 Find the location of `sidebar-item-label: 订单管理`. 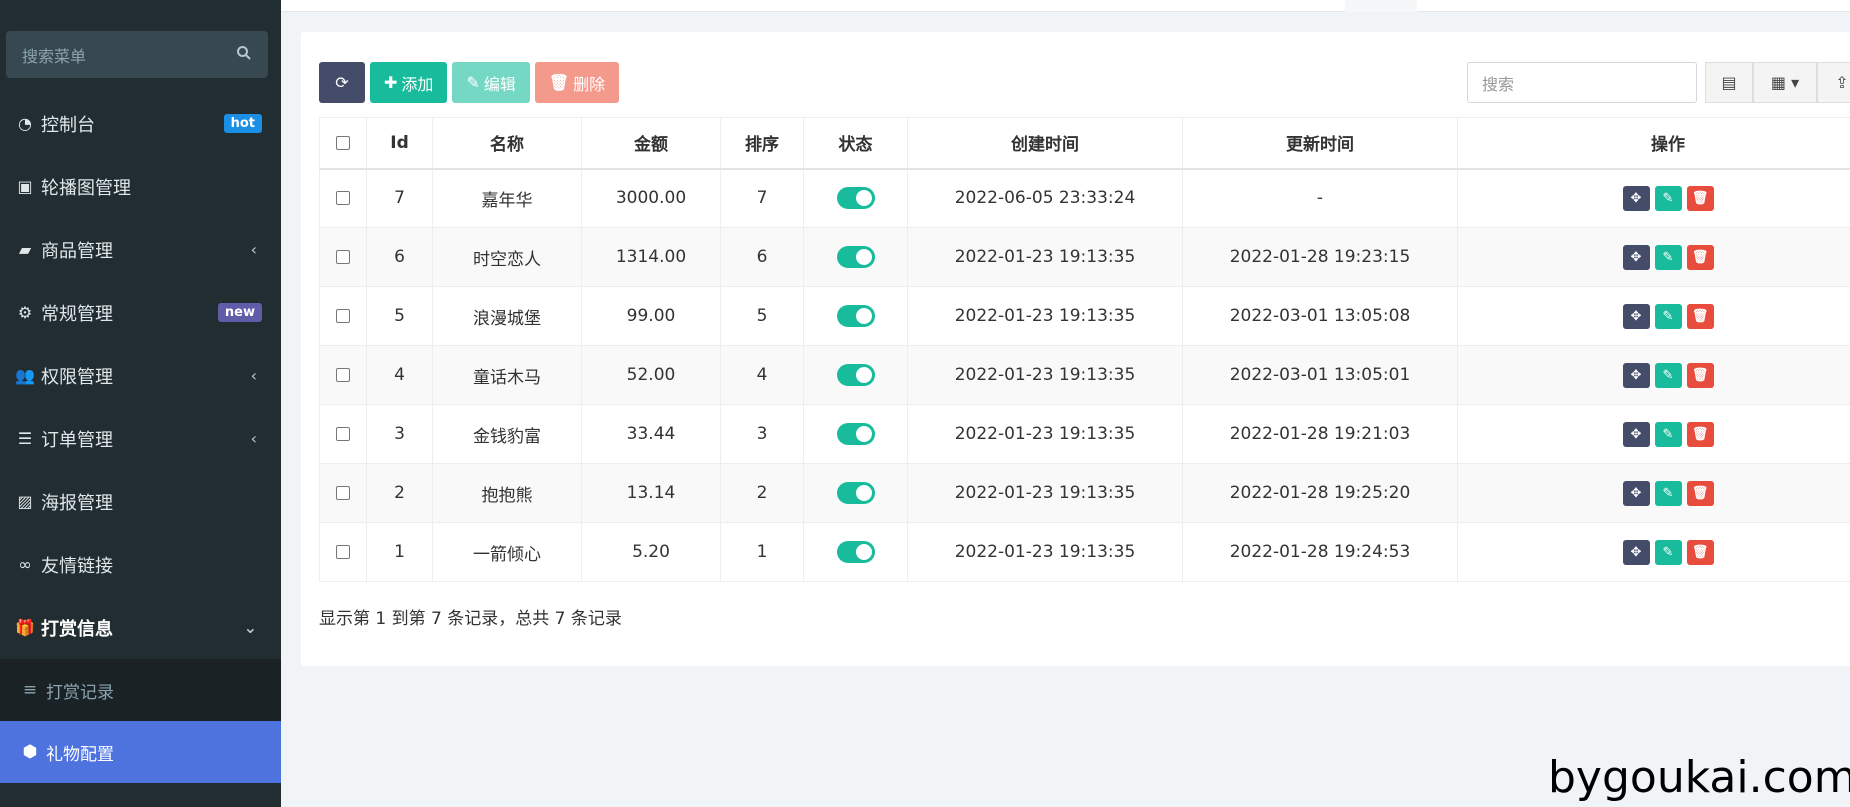

sidebar-item-label: 订单管理 is located at coordinates (77, 440).